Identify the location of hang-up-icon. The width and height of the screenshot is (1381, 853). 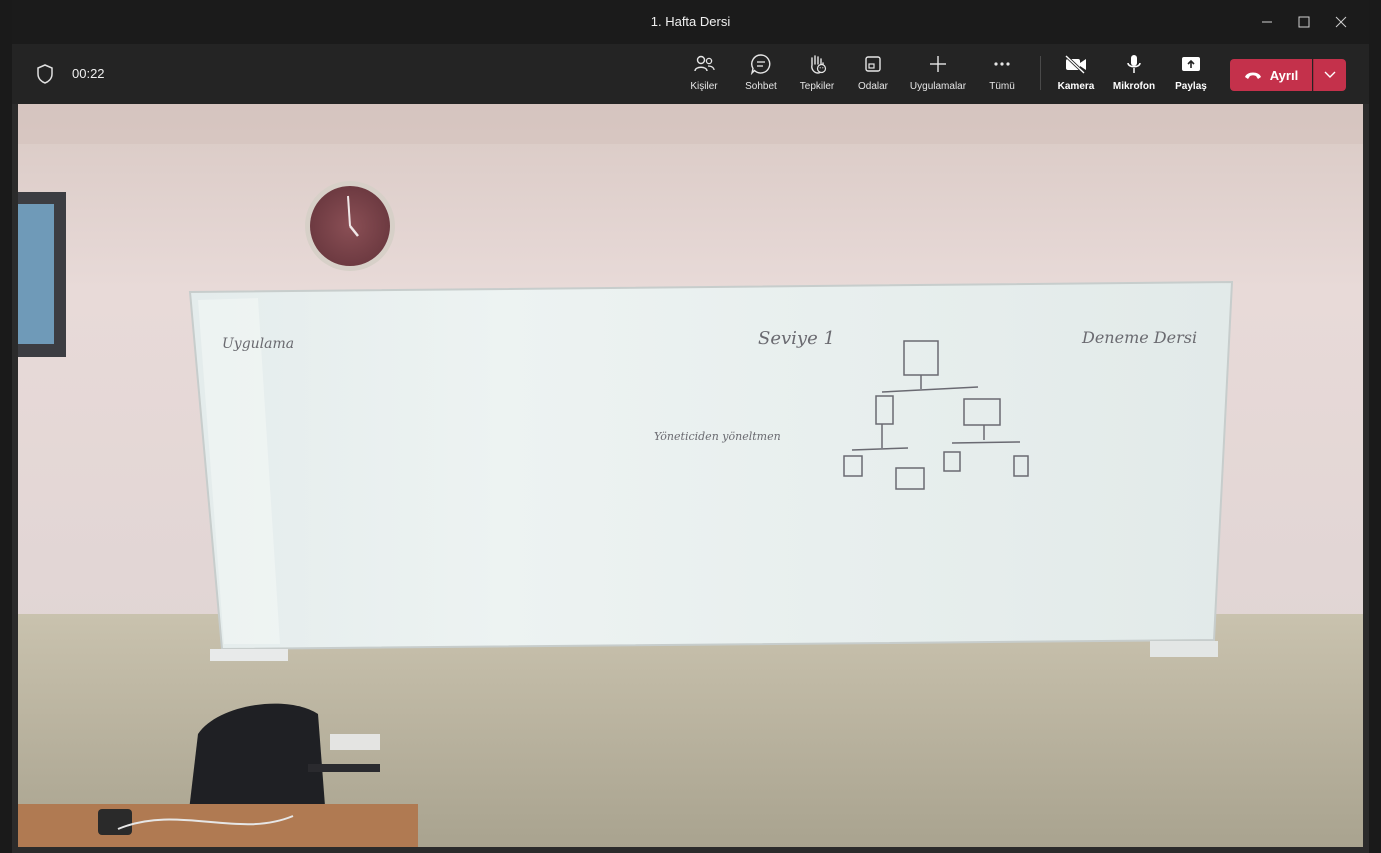
(1253, 75).